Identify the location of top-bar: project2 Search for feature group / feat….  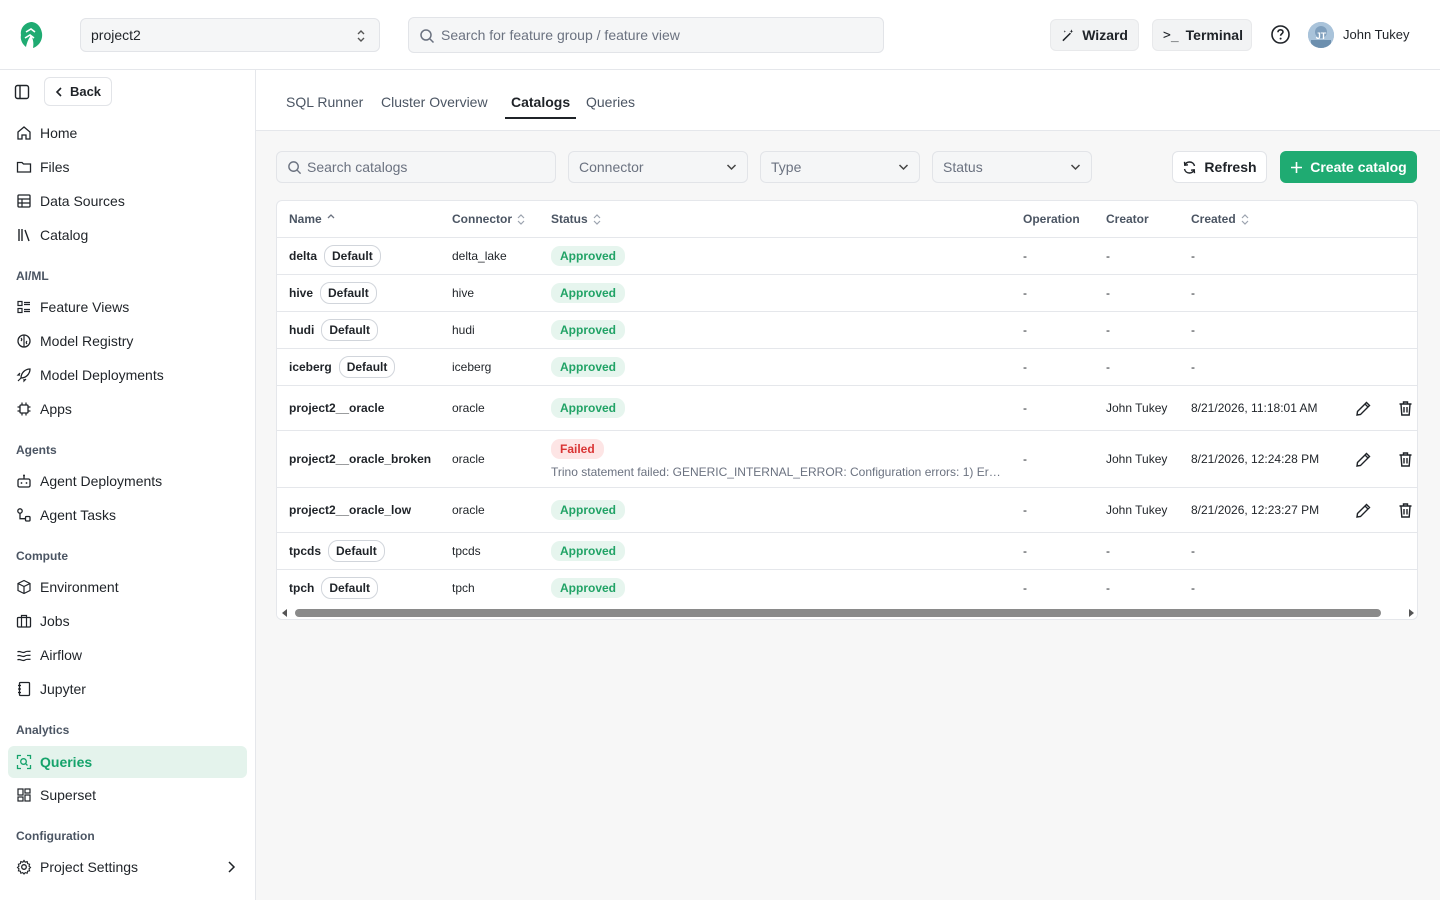
(720, 35).